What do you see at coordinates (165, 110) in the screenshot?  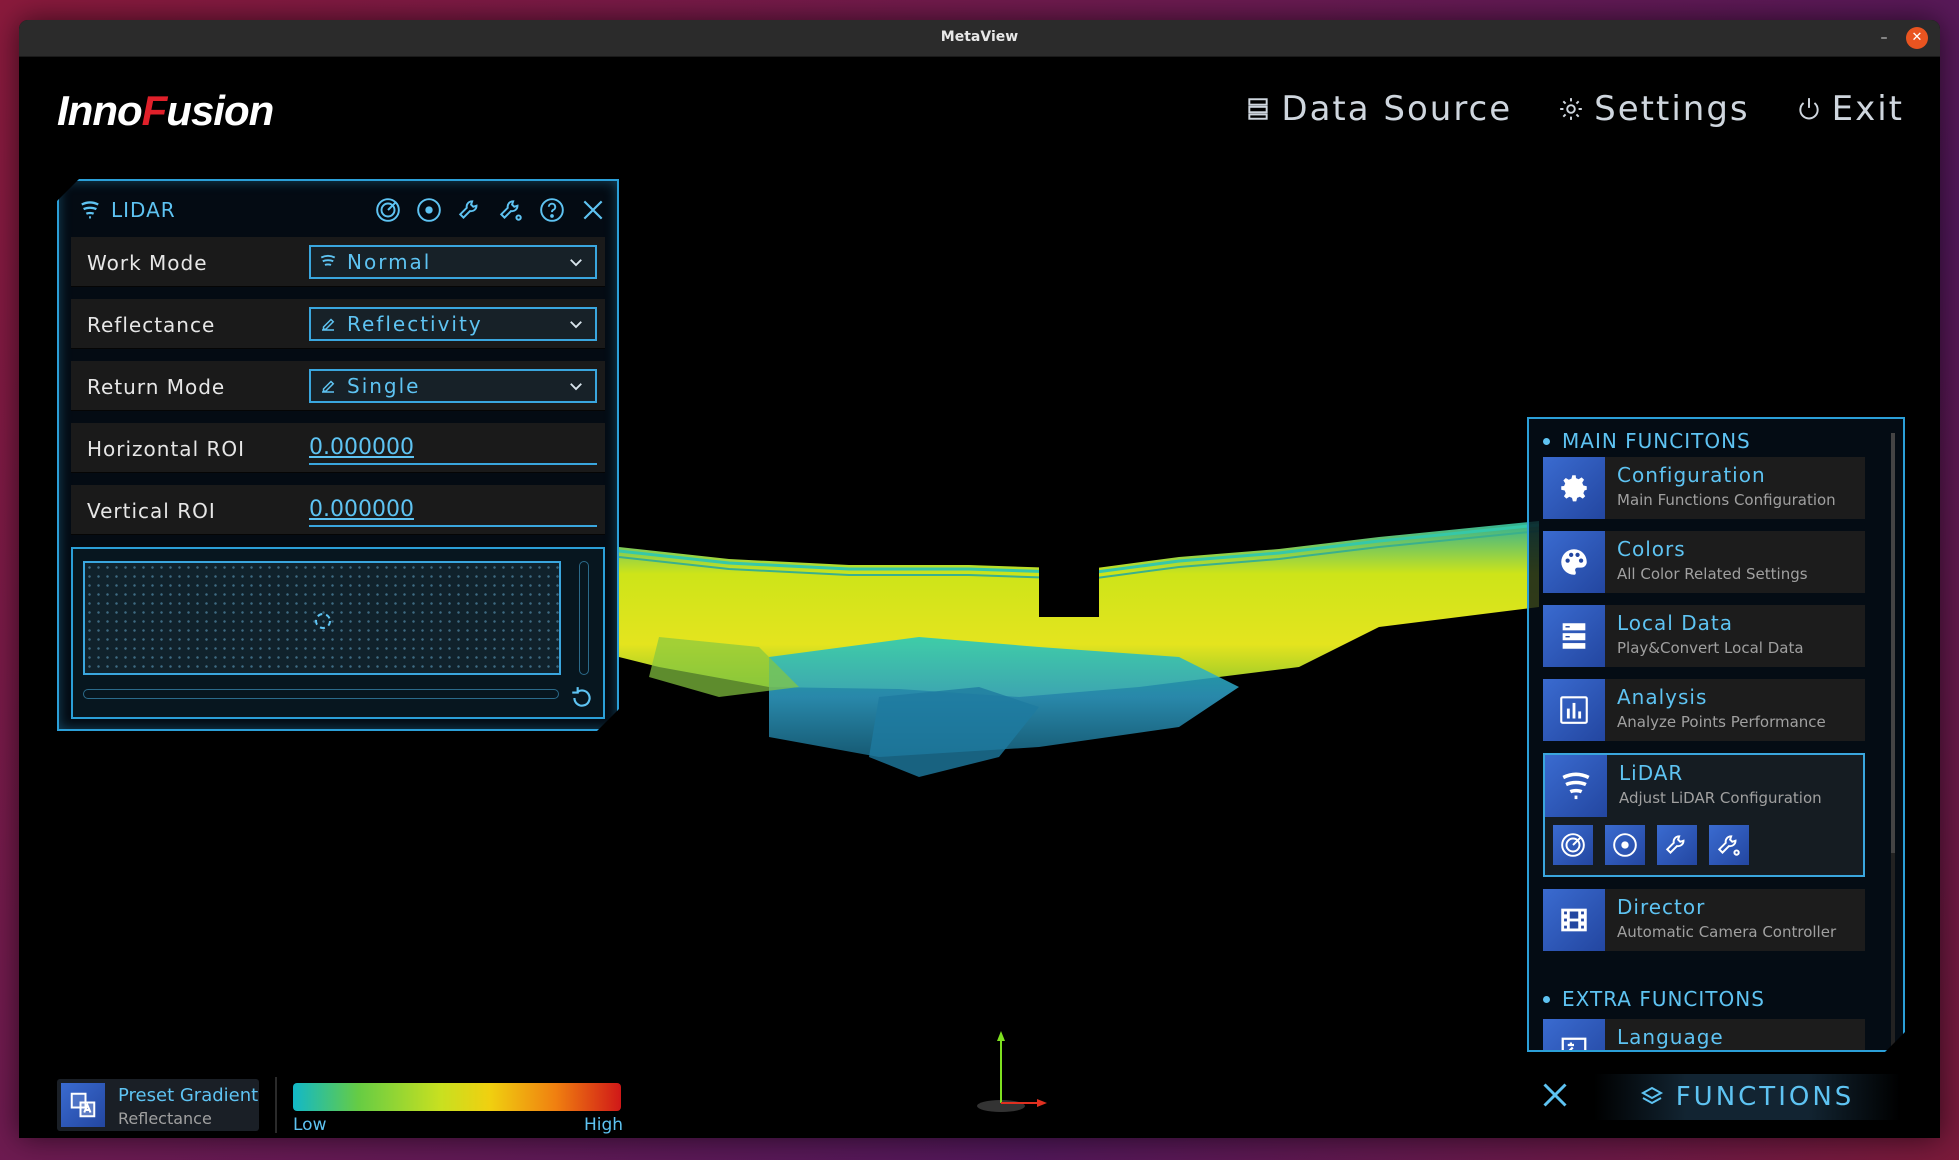 I see `innofusion-logo: InnoFusion` at bounding box center [165, 110].